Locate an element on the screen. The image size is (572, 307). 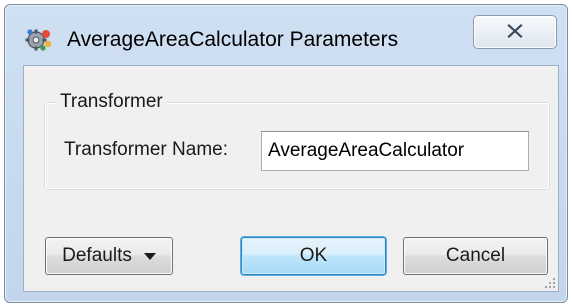
defaults-dropdown-button: Defaults is located at coordinates (109, 256).